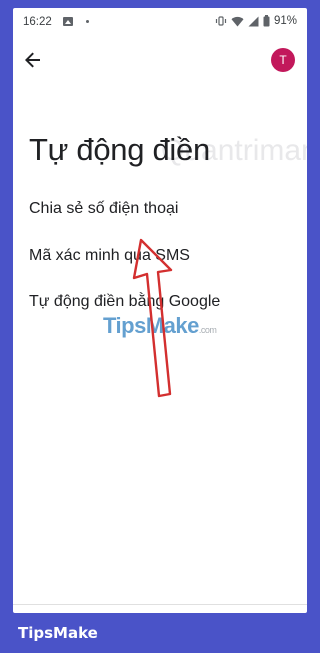  What do you see at coordinates (266, 21) in the screenshot?
I see `battery-icon` at bounding box center [266, 21].